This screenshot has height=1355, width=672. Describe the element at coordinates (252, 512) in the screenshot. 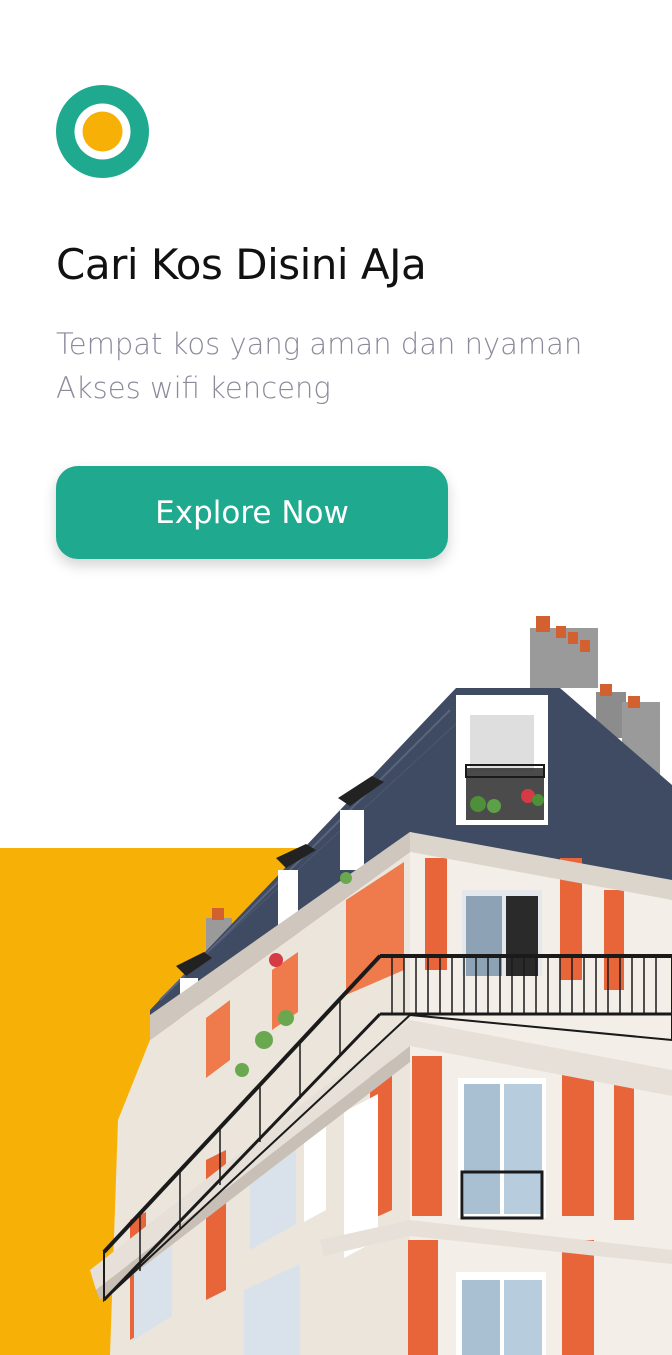

I see `explore-now-button: Explore Now` at that location.